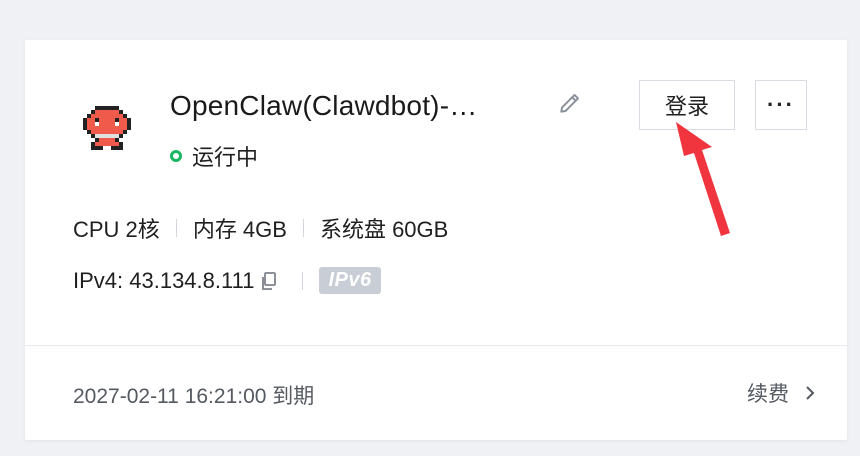 The image size is (860, 456). Describe the element at coordinates (810, 393) in the screenshot. I see `chevron-right-icon` at that location.